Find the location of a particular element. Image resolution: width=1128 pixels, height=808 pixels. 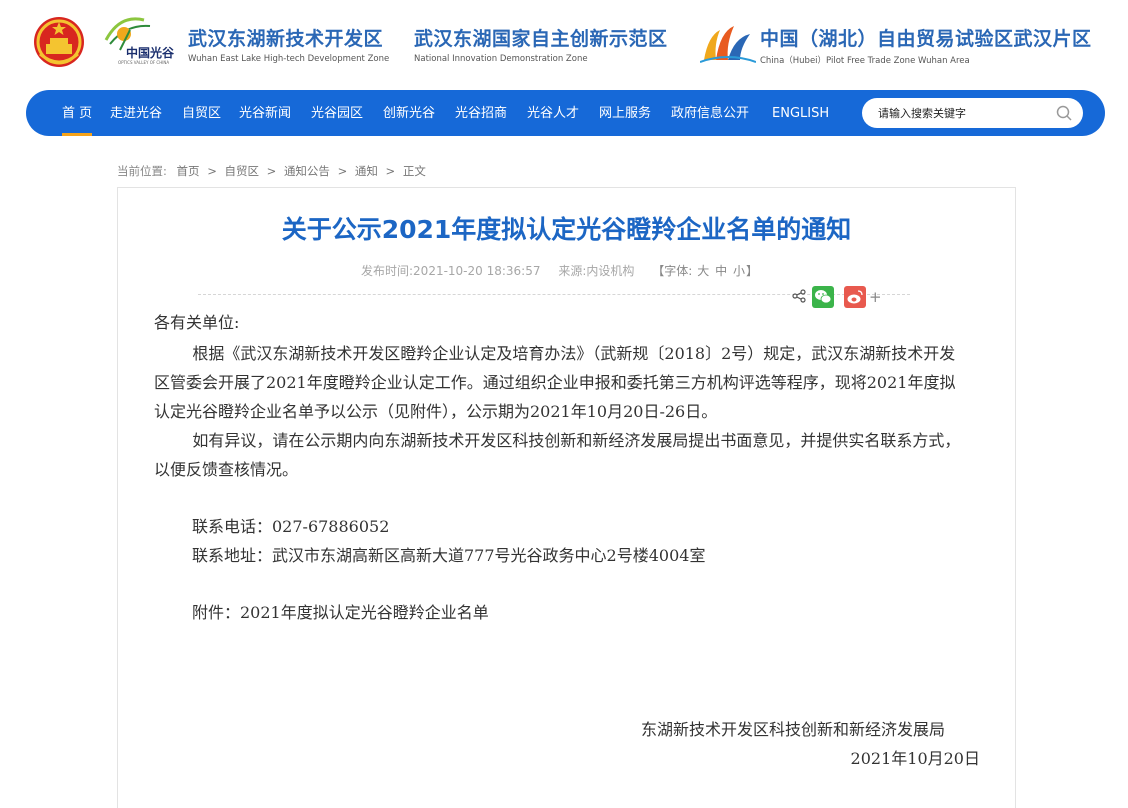

breadcrumb-prefix: 当前位置: is located at coordinates (142, 171).